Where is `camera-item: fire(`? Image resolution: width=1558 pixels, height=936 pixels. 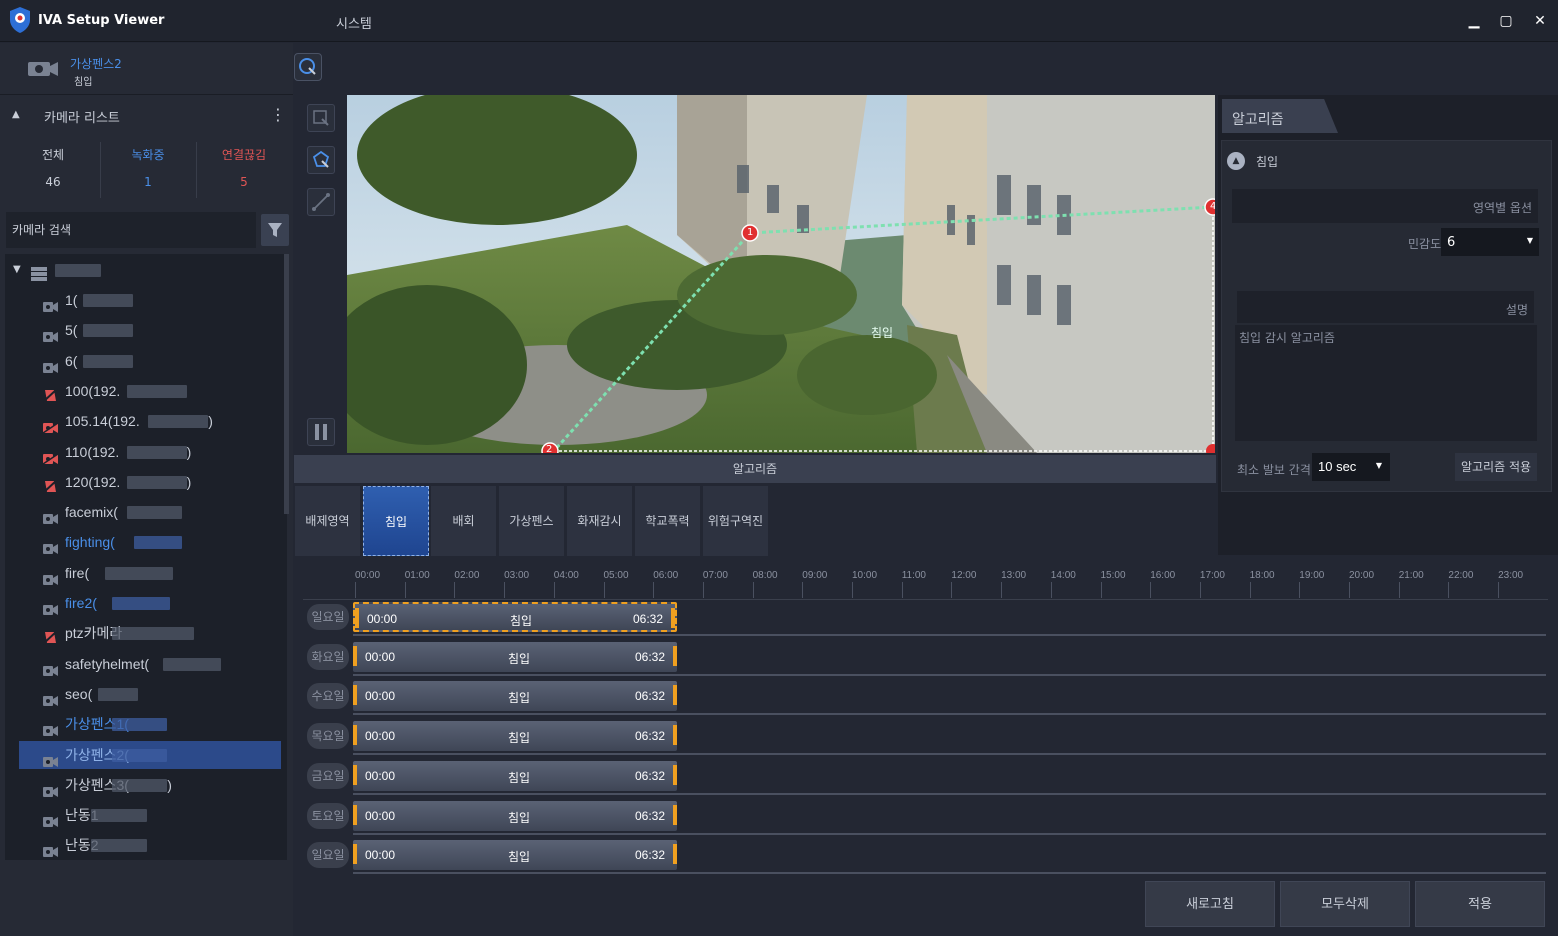
camera-item: fire( is located at coordinates (150, 573).